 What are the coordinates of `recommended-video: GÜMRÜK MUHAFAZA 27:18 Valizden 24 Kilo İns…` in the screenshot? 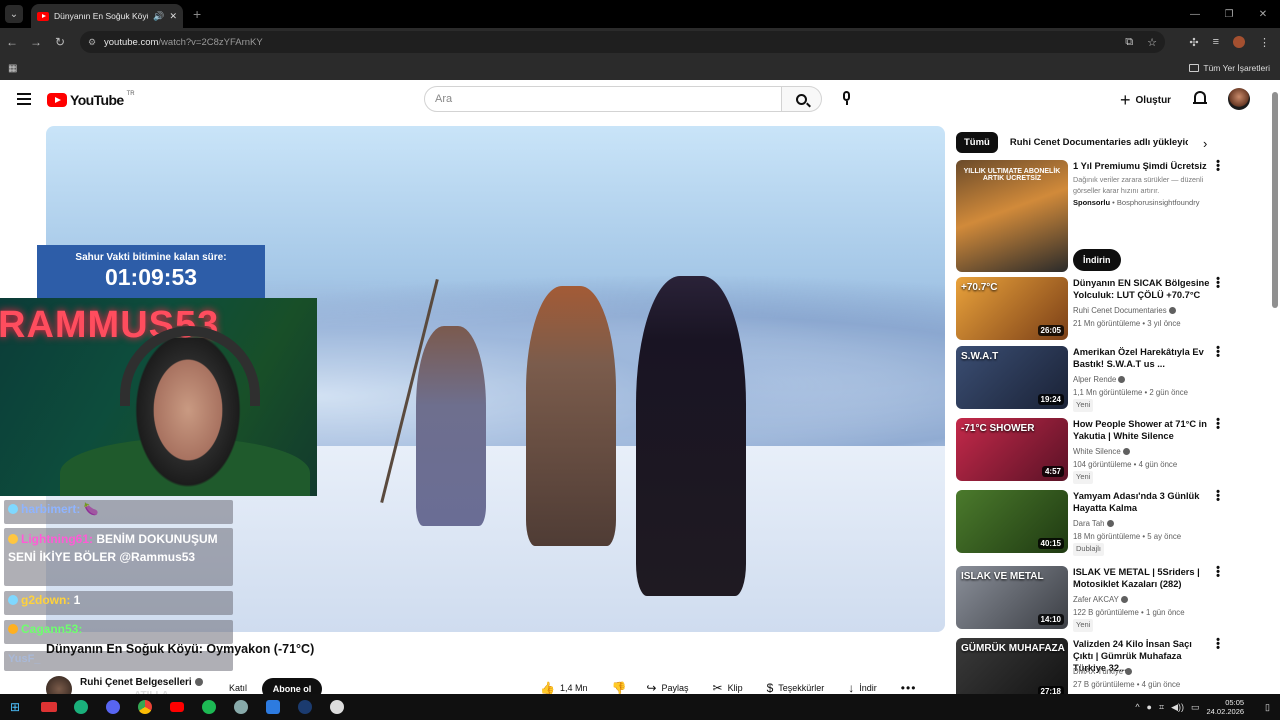 It's located at (1111, 669).